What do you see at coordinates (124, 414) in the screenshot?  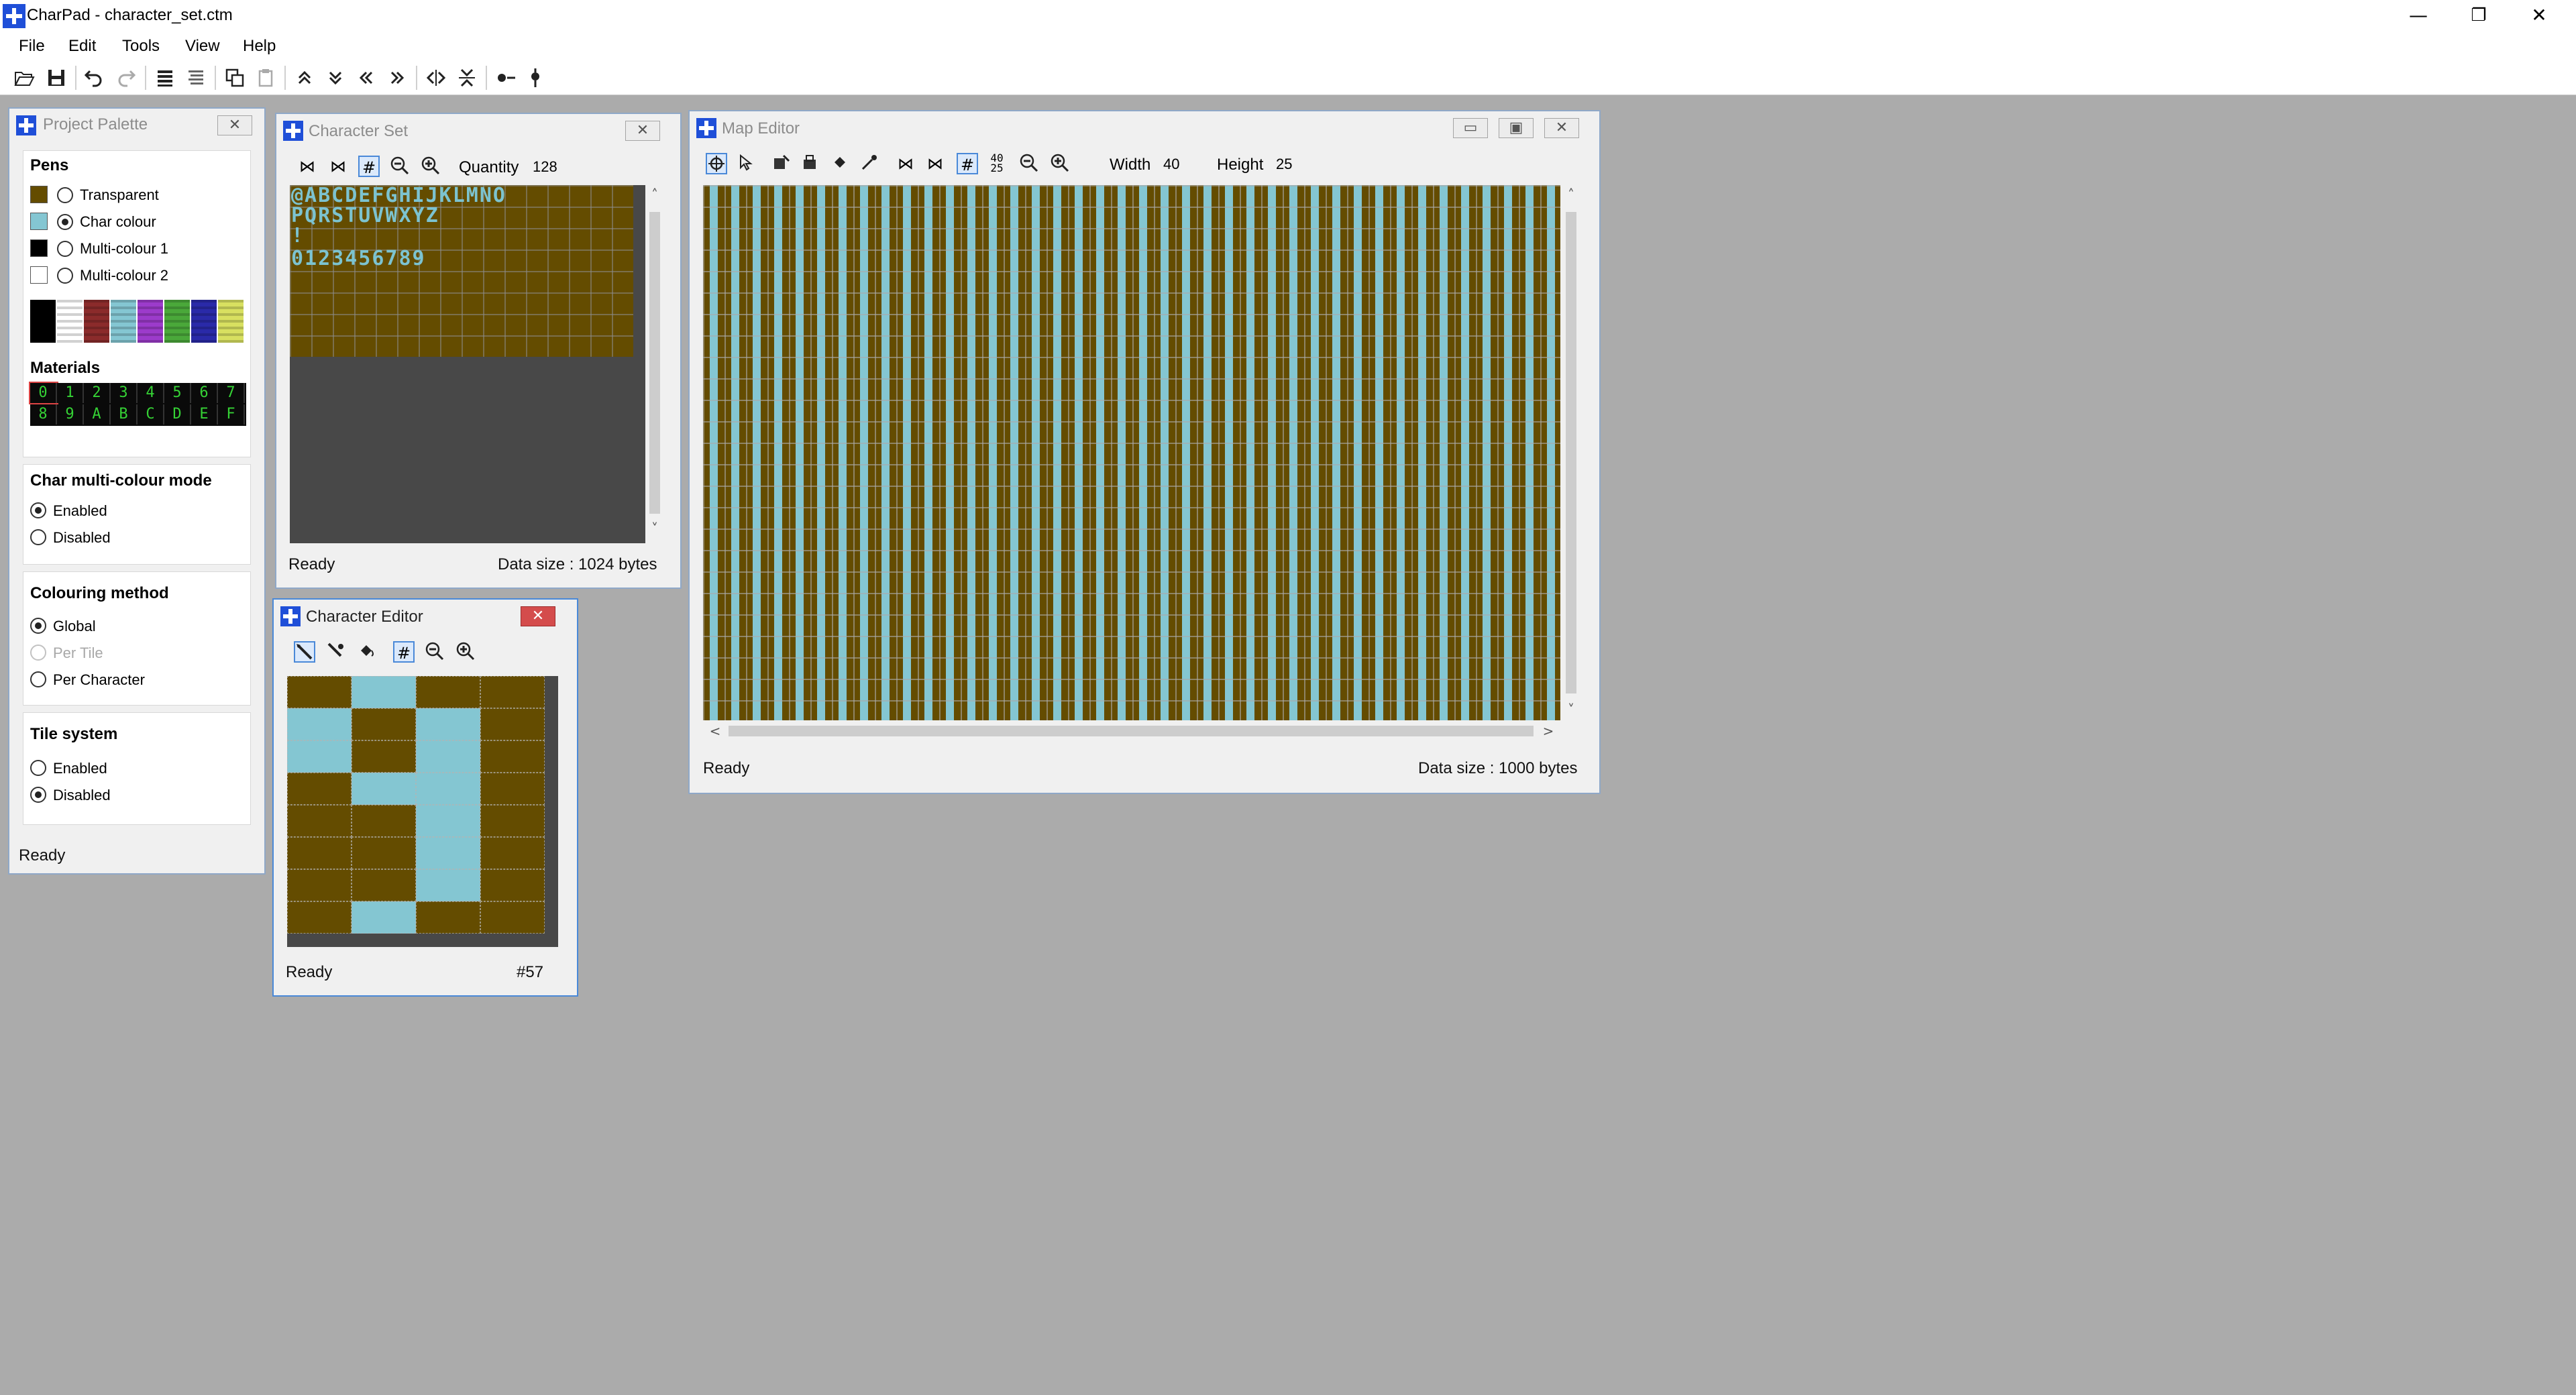 I see `material-cell: B` at bounding box center [124, 414].